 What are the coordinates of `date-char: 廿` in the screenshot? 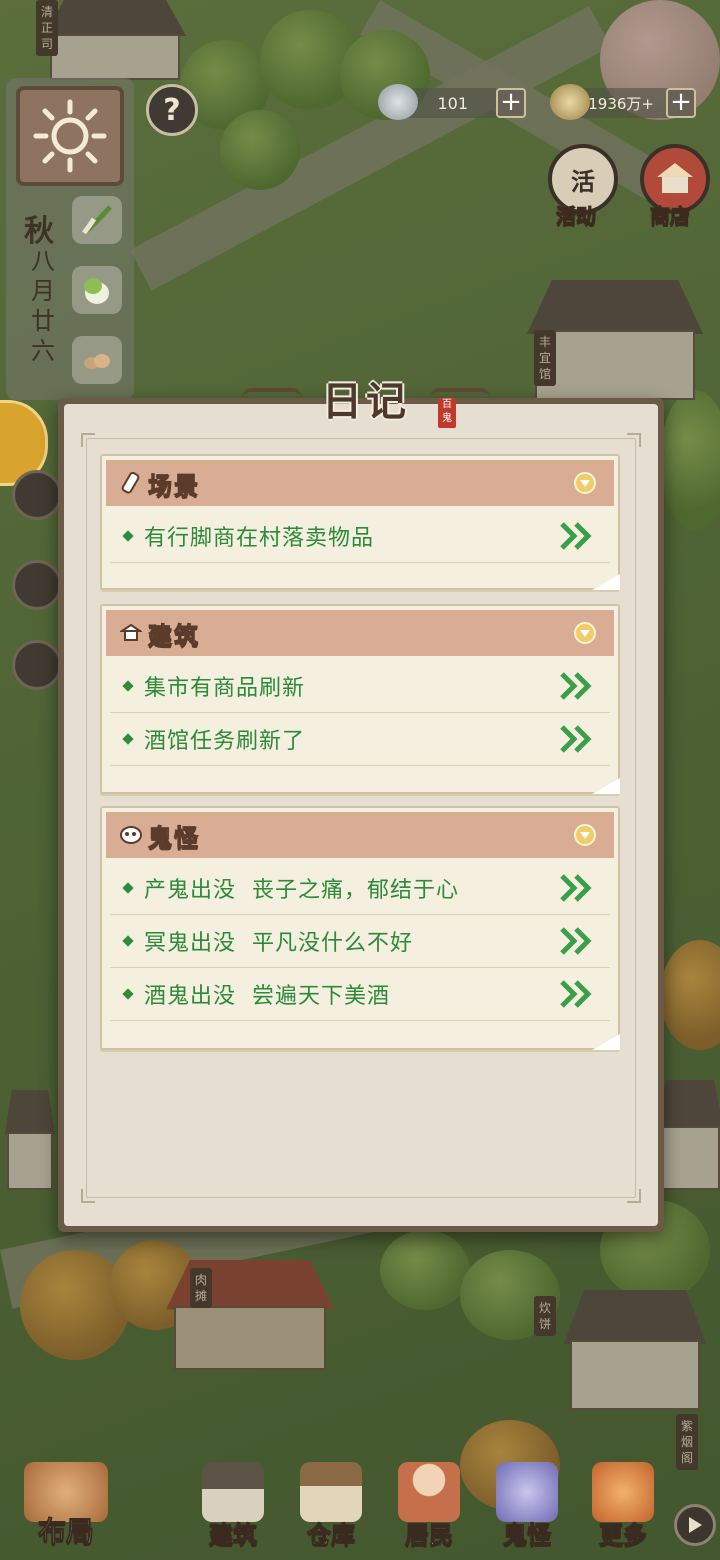 It's located at (43, 321).